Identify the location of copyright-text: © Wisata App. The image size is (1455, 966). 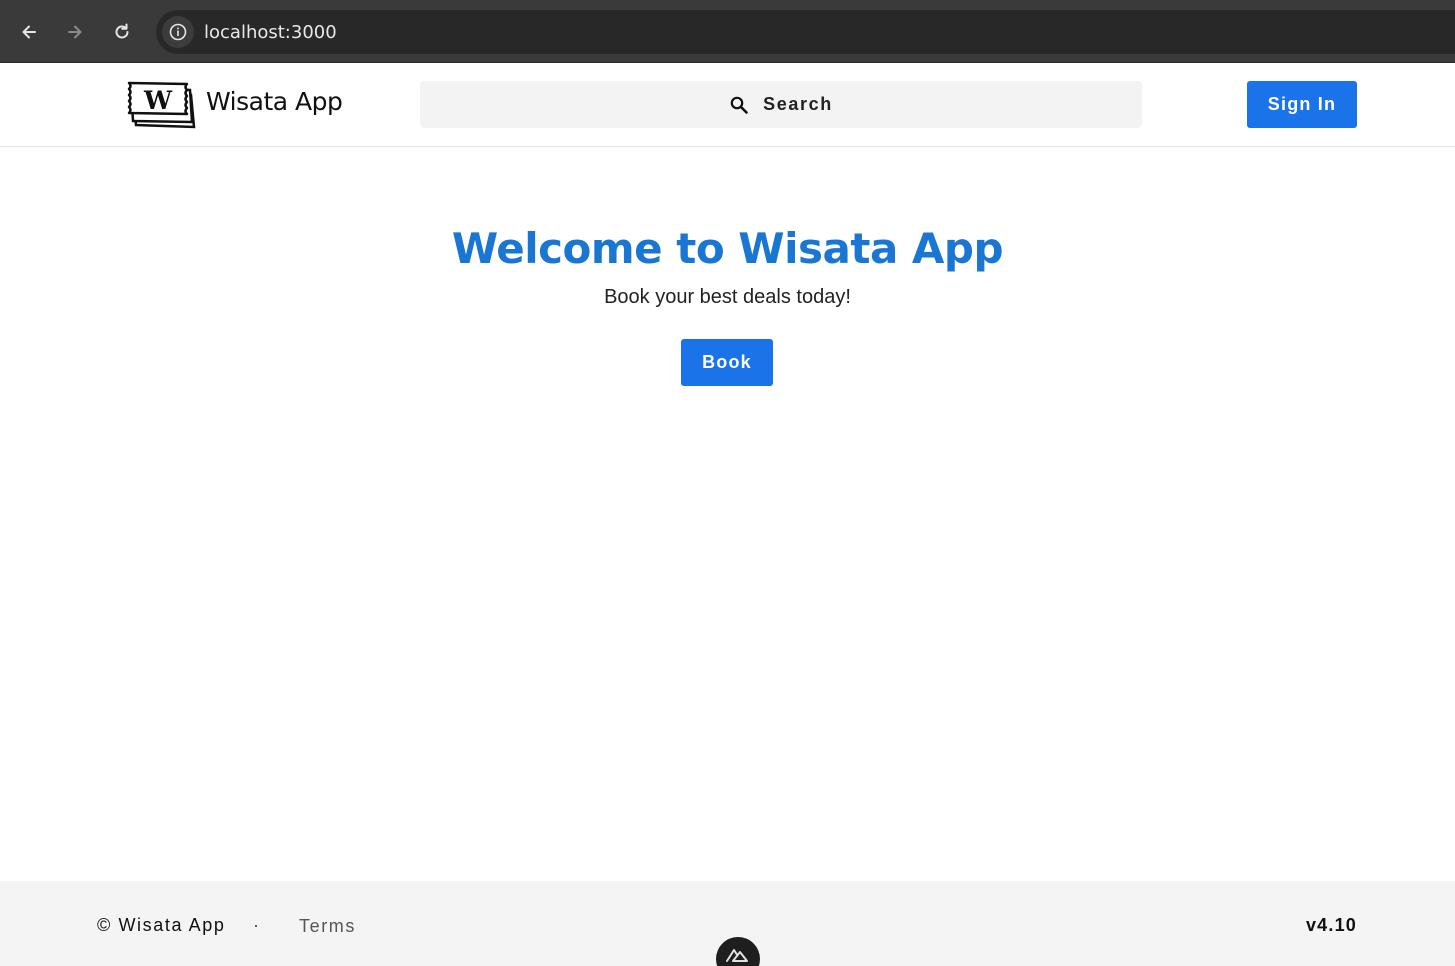
(161, 925).